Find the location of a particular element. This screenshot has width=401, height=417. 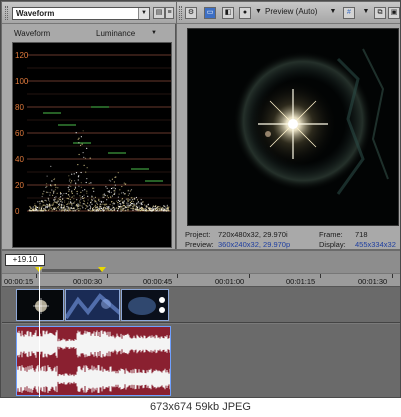

save-snapshot-icon: ▣ is located at coordinates (394, 13).